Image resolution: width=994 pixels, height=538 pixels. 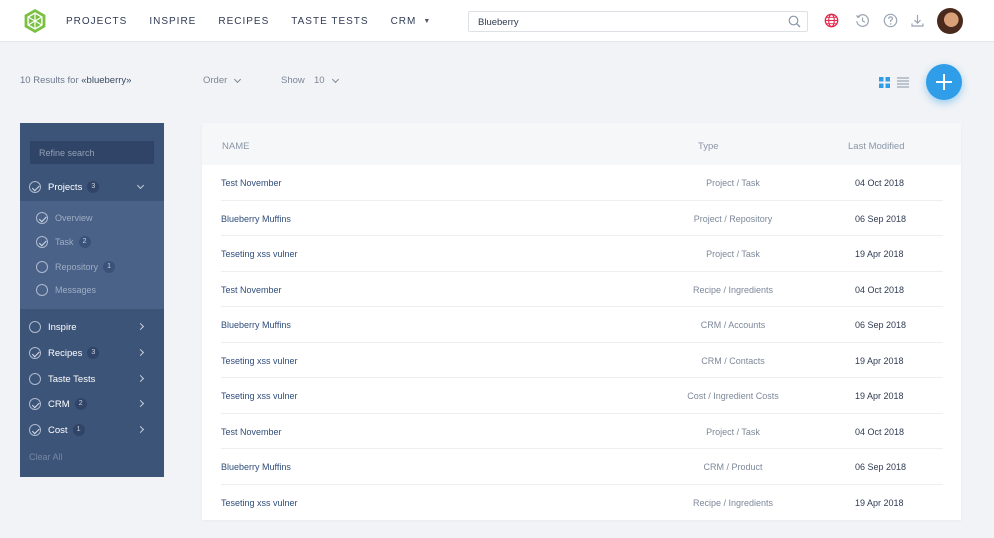 I want to click on filter-repository-label: Repository, so click(x=77, y=267).